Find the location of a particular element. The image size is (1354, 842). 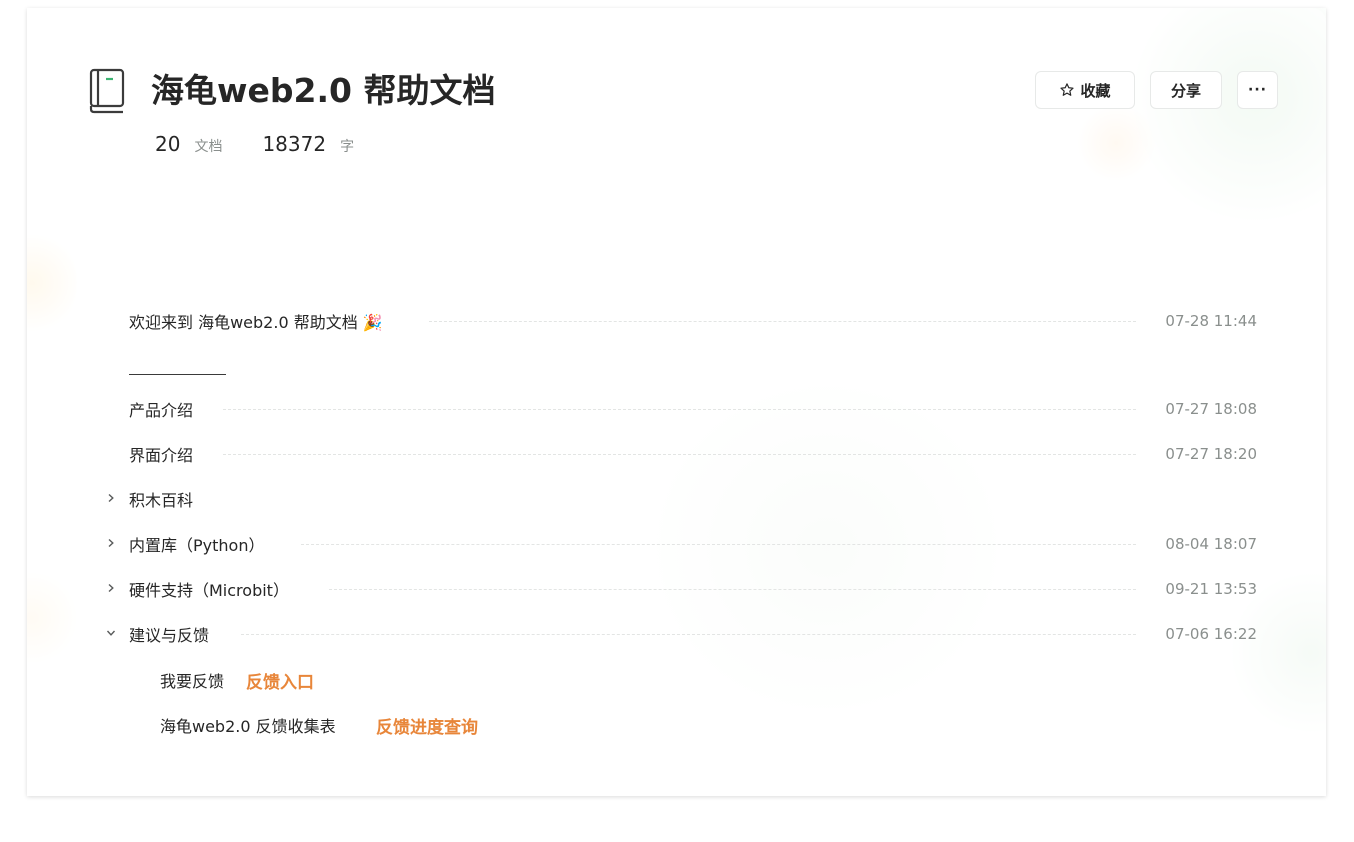

star-icon is located at coordinates (1067, 89).